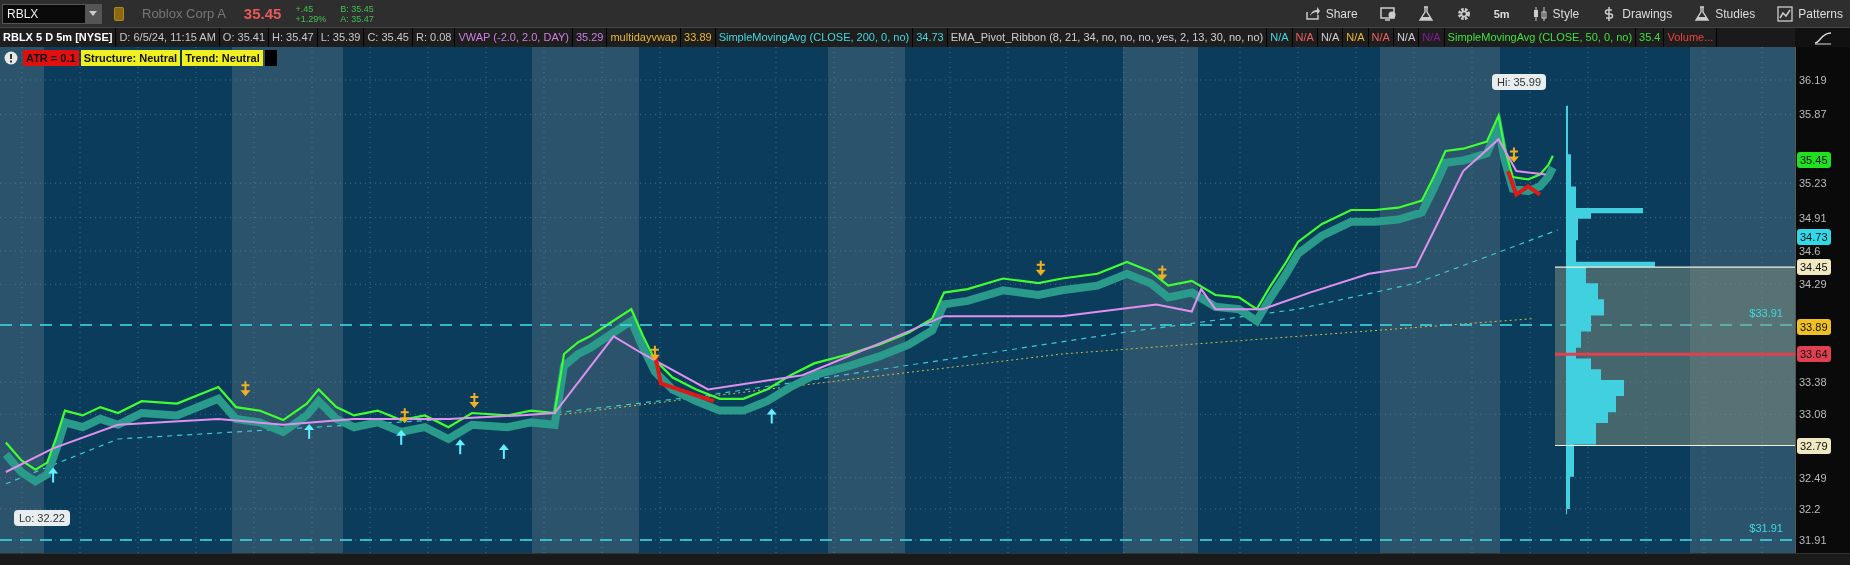 The image size is (1850, 565). Describe the element at coordinates (1813, 415) in the screenshot. I see `price-axis-label: 33.08` at that location.